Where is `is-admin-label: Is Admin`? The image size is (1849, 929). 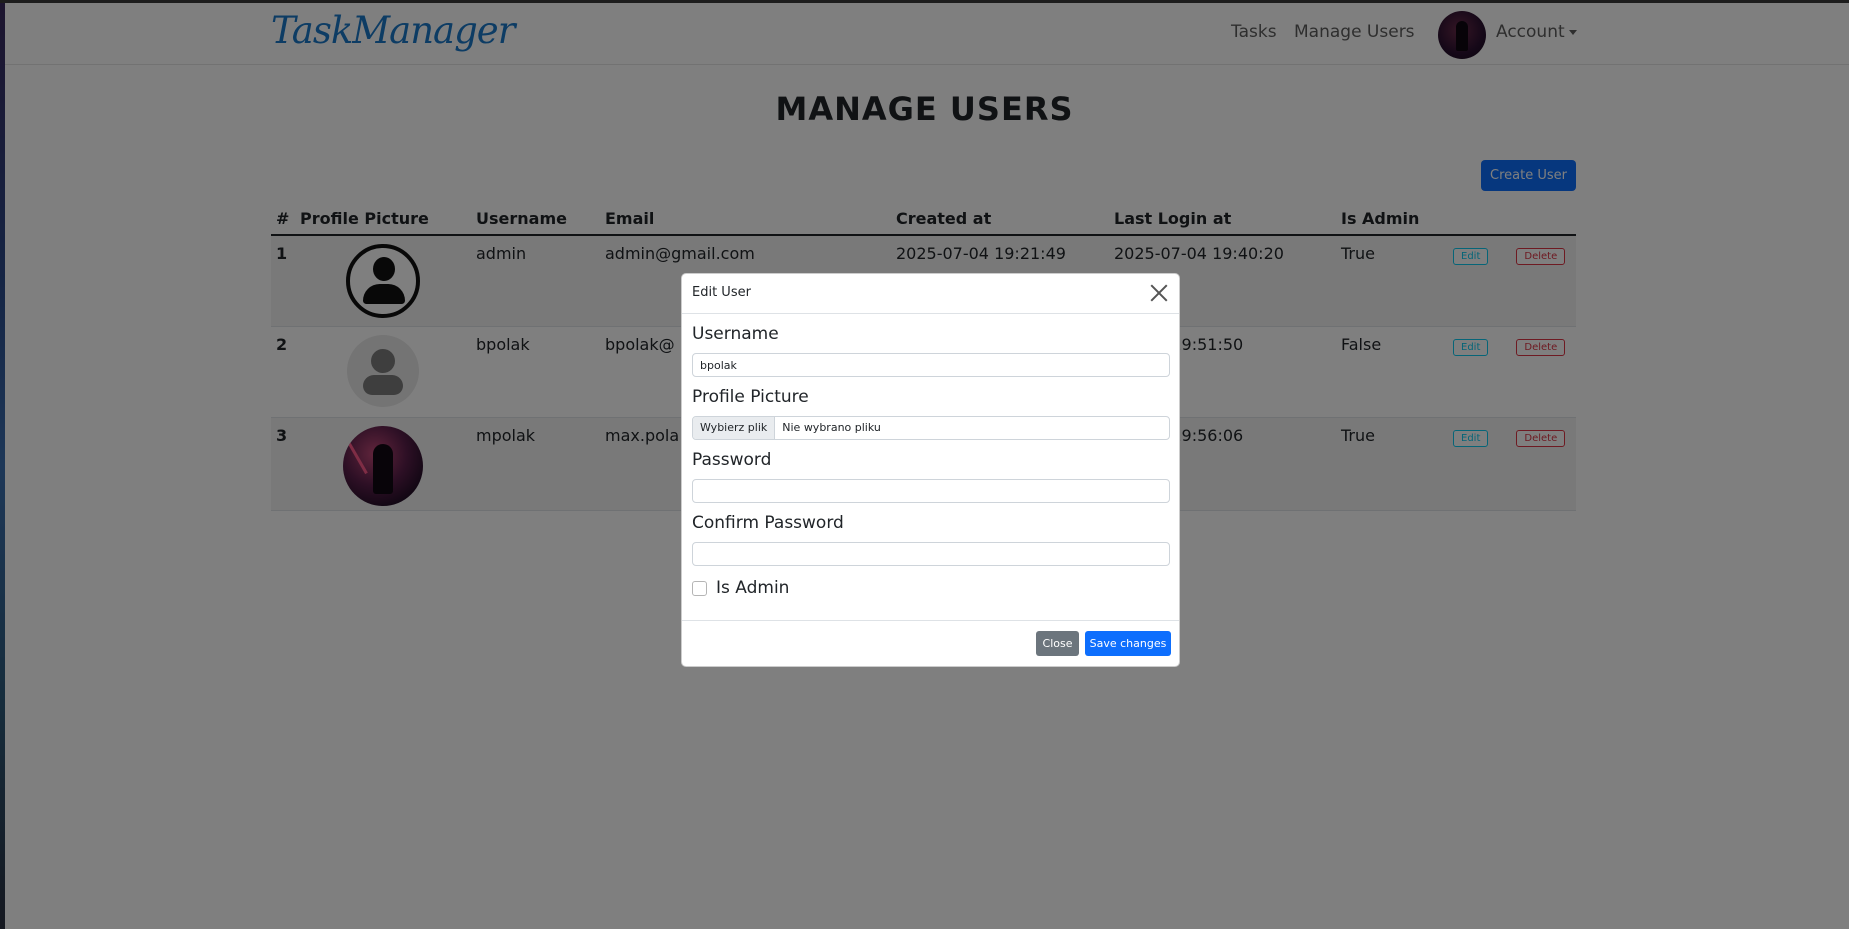
is-admin-label: Is Admin is located at coordinates (753, 588).